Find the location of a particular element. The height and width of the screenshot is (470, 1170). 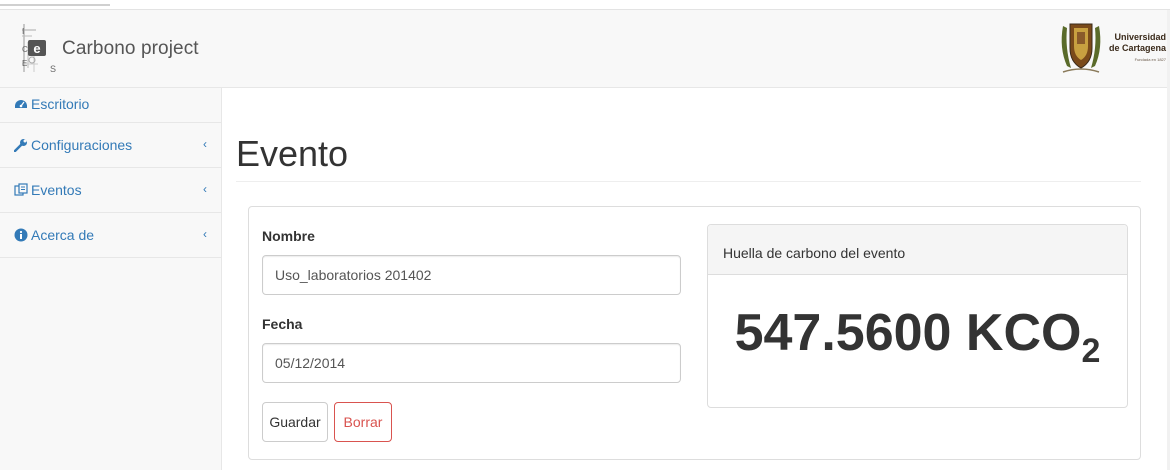

svg-text: C is located at coordinates (25, 49).